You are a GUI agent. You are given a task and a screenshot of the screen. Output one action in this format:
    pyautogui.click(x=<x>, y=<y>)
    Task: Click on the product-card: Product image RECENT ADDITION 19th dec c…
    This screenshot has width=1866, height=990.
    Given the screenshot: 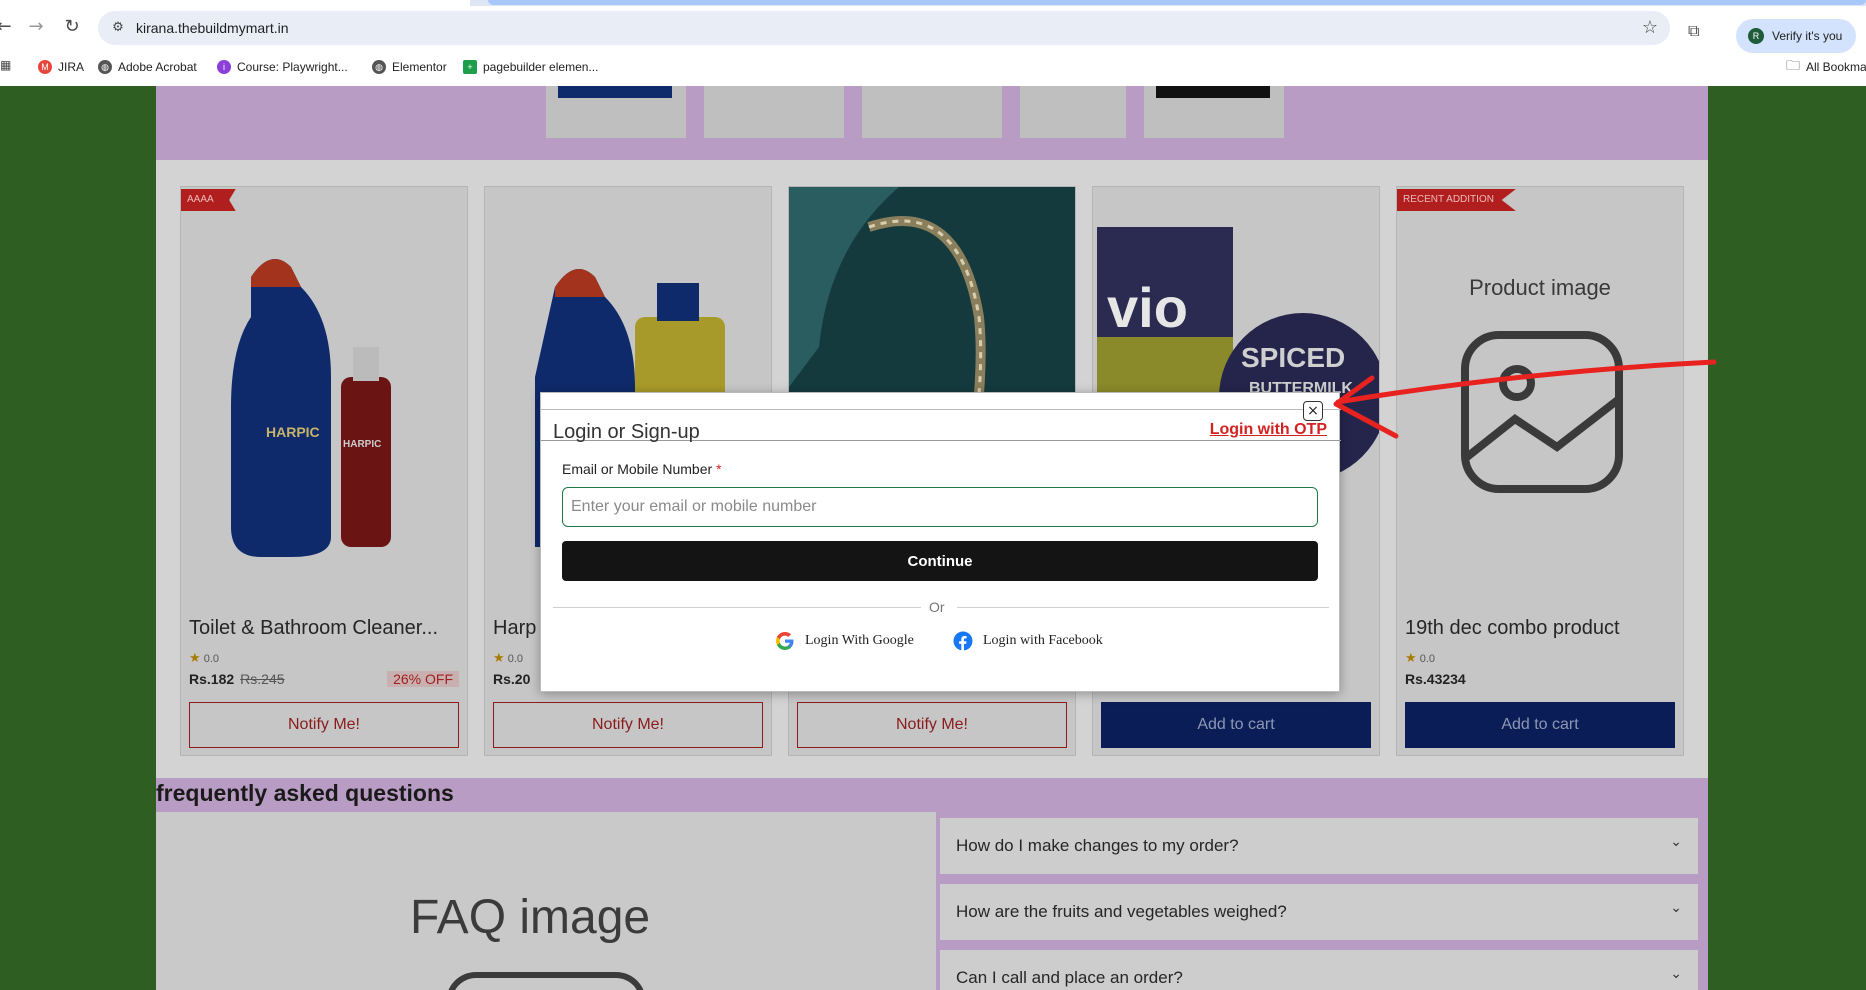 What is the action you would take?
    pyautogui.click(x=1540, y=471)
    